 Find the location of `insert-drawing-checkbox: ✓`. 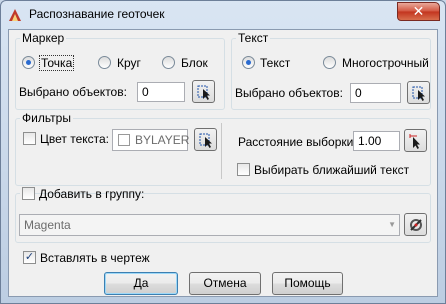

insert-drawing-checkbox: ✓ is located at coordinates (29, 257).